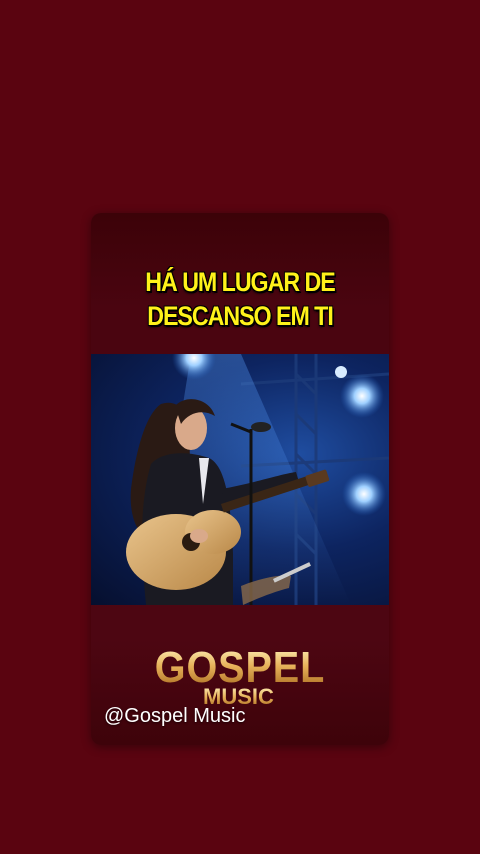 This screenshot has height=854, width=480. Describe the element at coordinates (240, 677) in the screenshot. I see `gospel-music-logo: GOSPEL MUSIC` at that location.